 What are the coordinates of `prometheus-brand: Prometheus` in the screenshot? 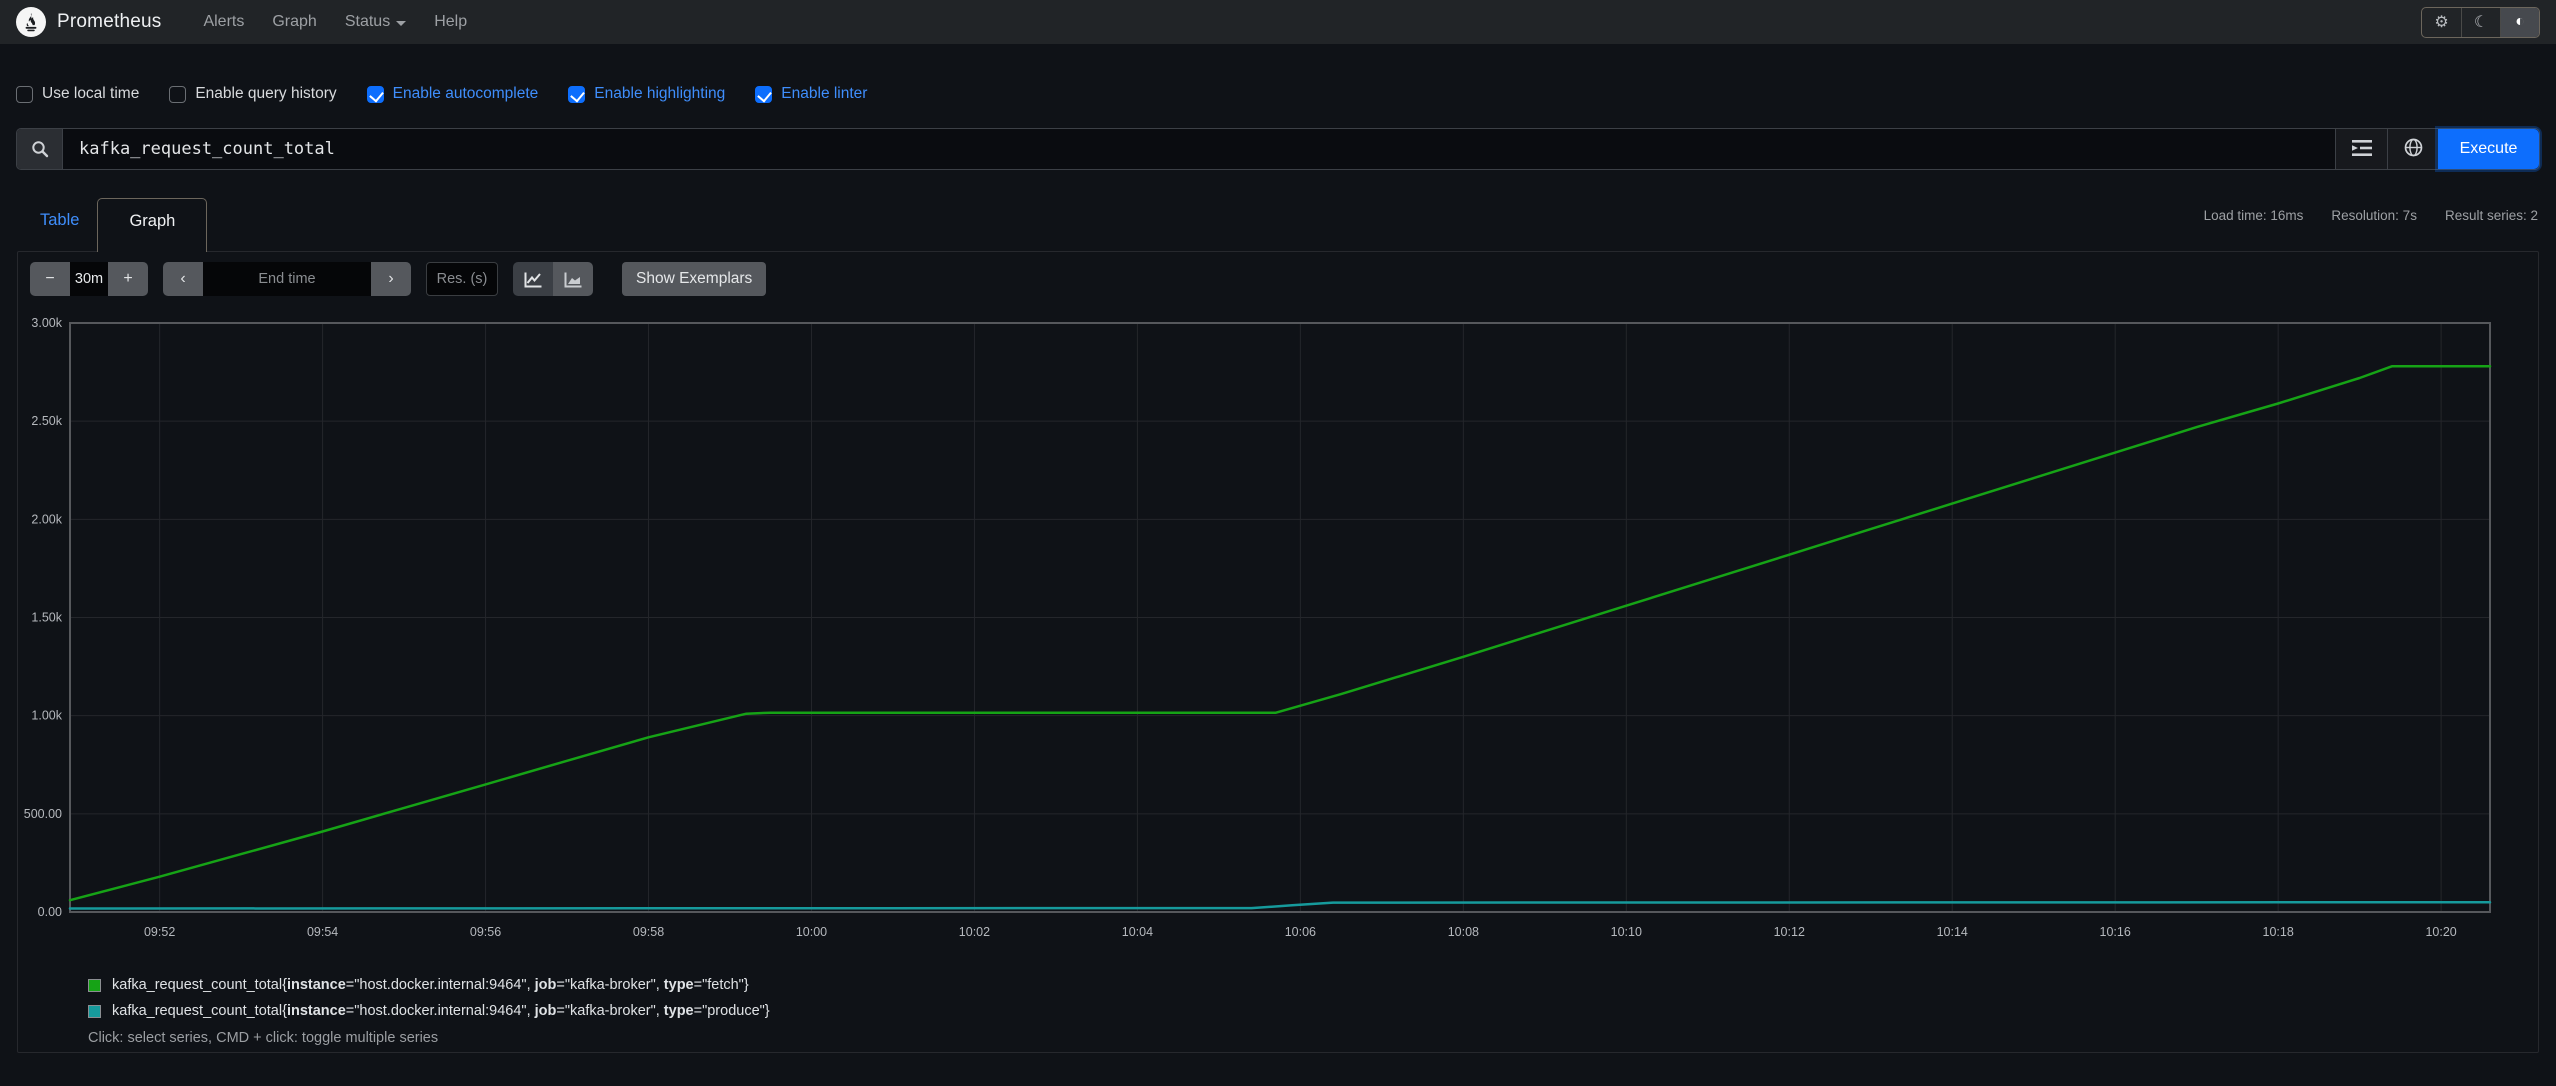 It's located at (88, 22).